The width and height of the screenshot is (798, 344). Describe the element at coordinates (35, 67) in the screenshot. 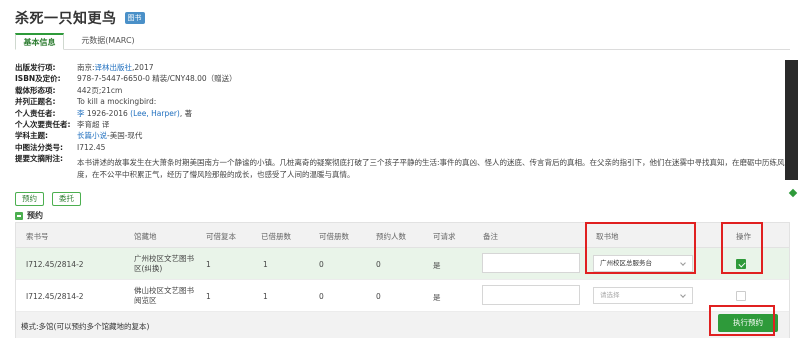

I see `field-label: 出版发行项:` at that location.